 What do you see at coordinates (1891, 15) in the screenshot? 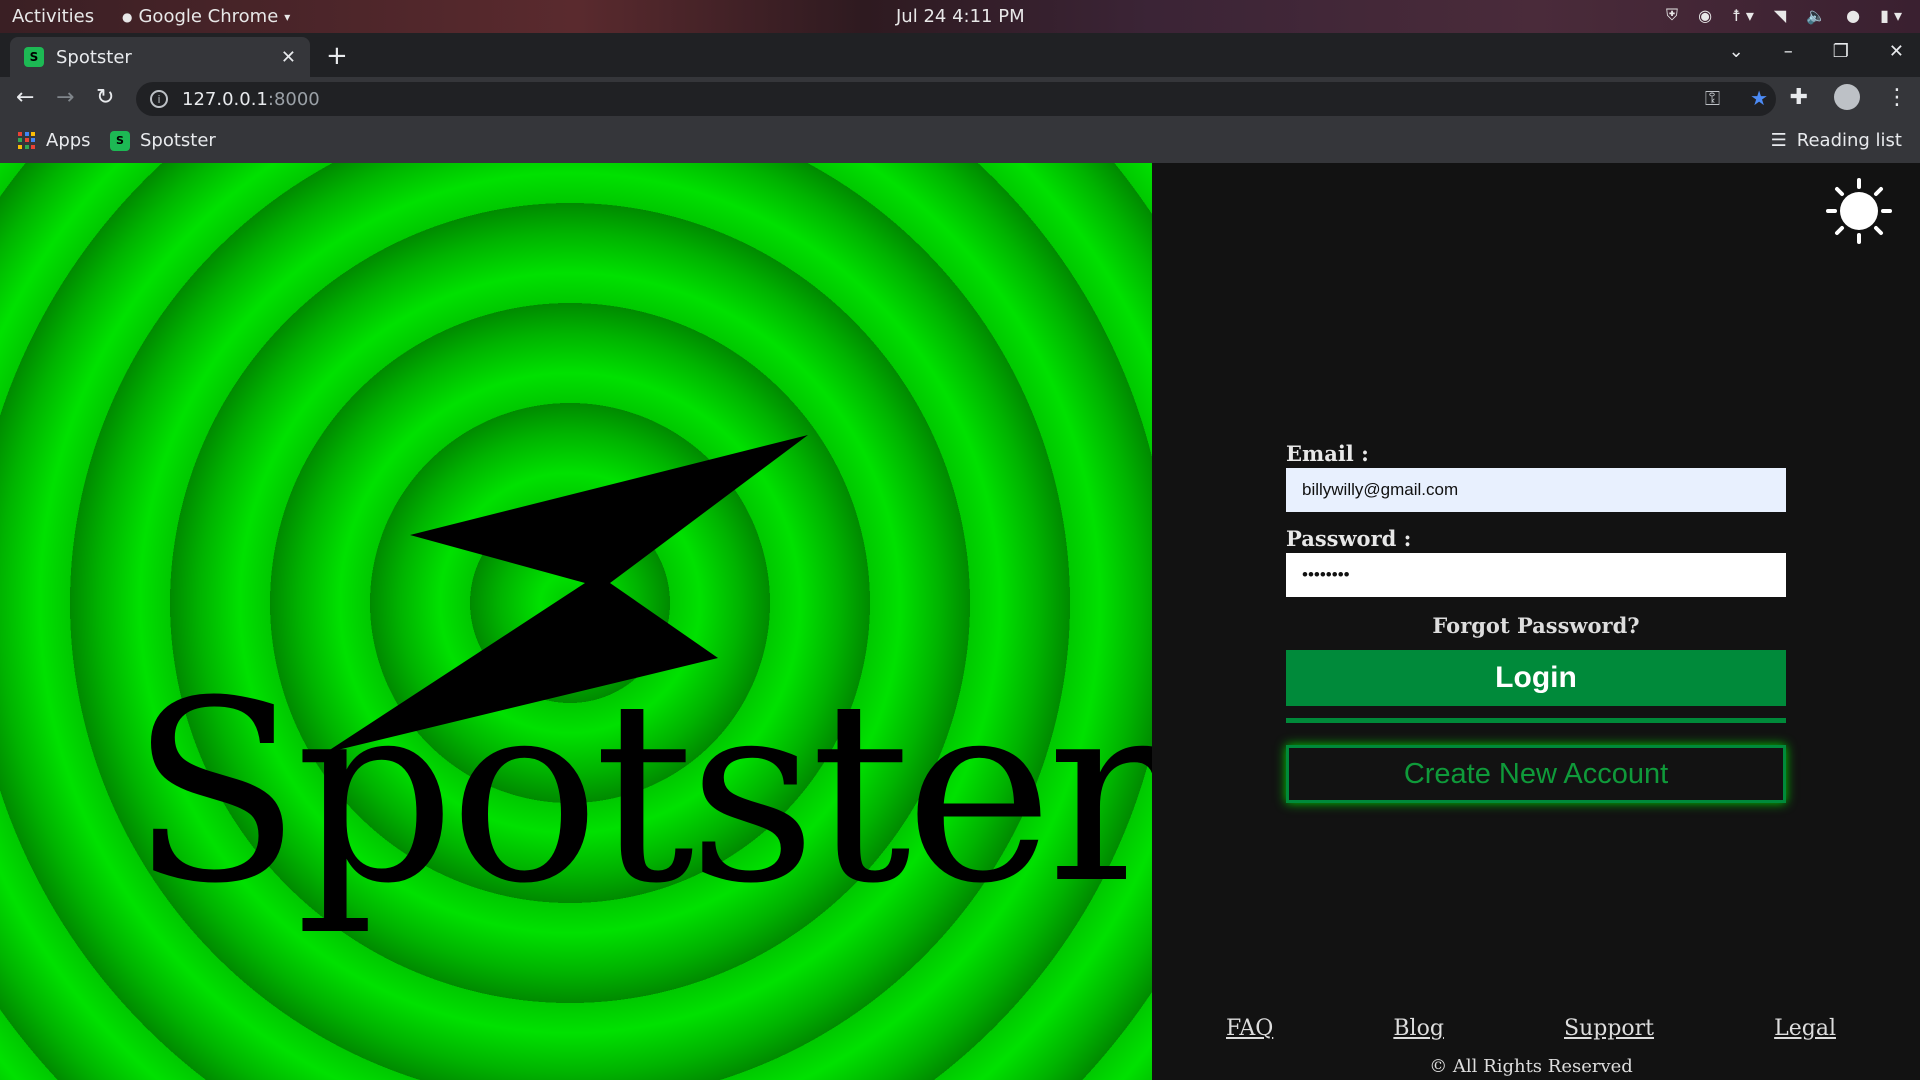
I see `battery-icon: ▮ ▾` at bounding box center [1891, 15].